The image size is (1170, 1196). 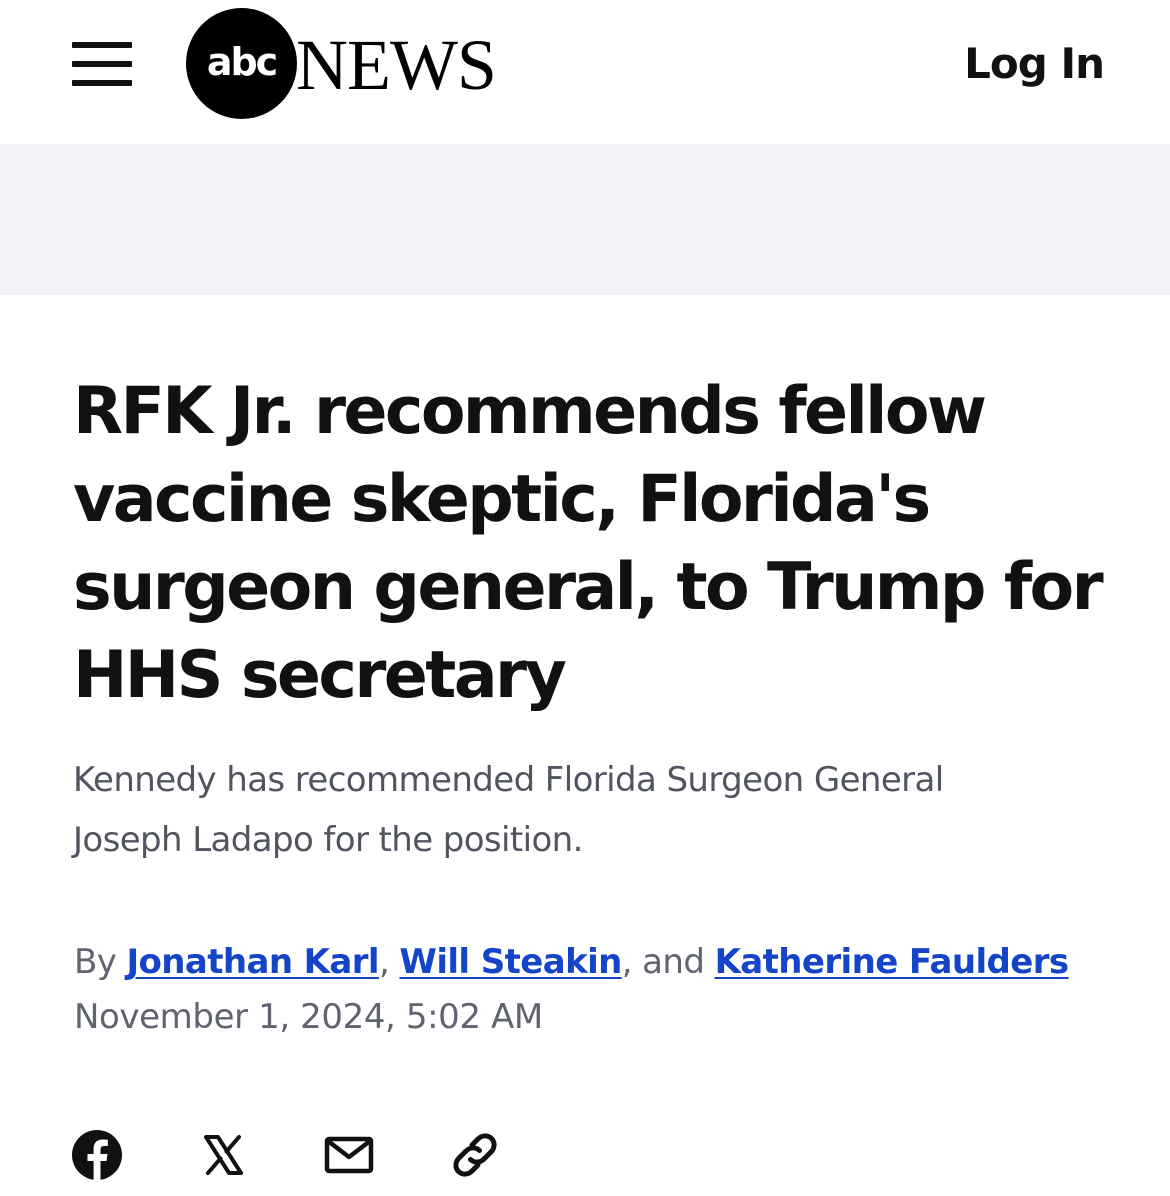 I want to click on byline-prefix: By, so click(x=95, y=962).